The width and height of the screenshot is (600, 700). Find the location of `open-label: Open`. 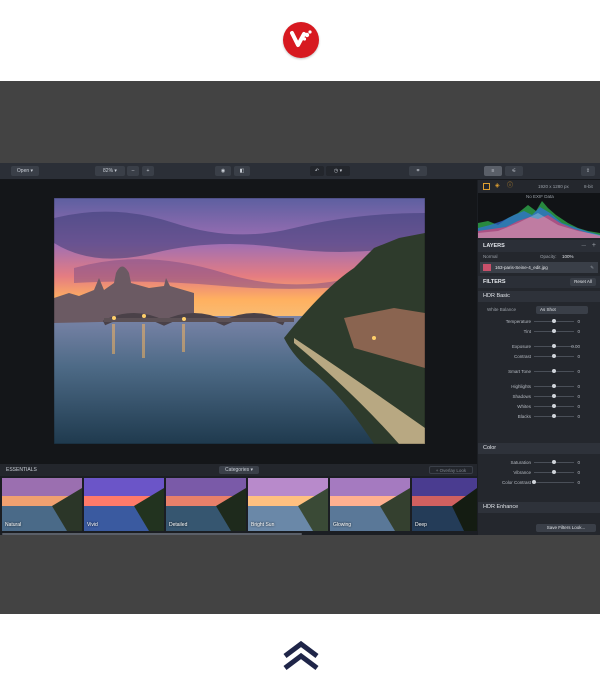

open-label: Open is located at coordinates (23, 171).